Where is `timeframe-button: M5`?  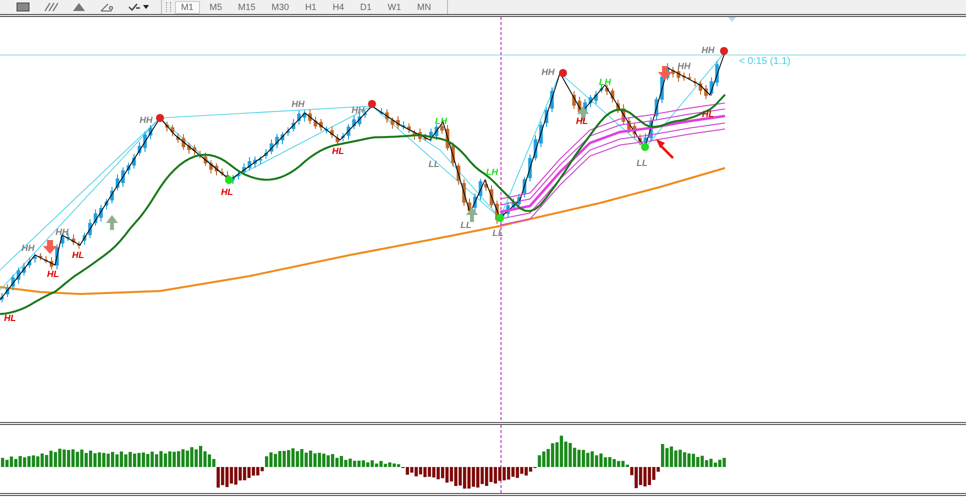 timeframe-button: M5 is located at coordinates (216, 7).